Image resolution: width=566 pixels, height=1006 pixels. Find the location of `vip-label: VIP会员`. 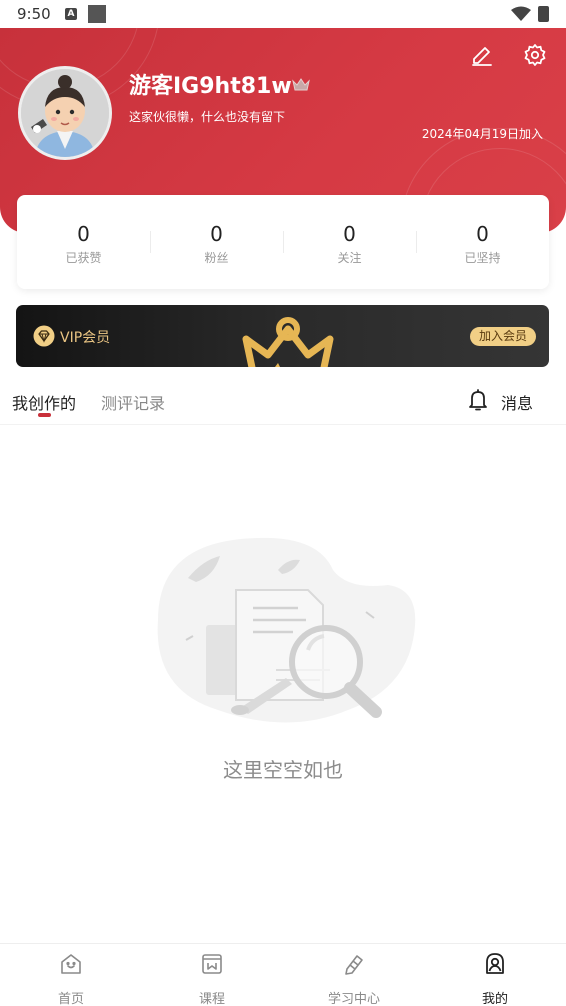

vip-label: VIP会员 is located at coordinates (85, 338).